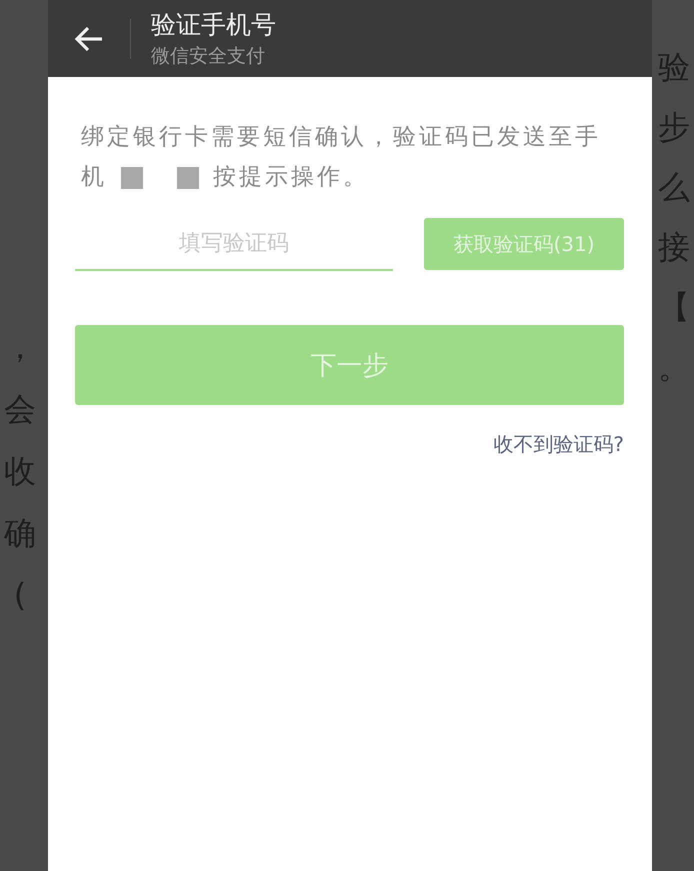 The height and width of the screenshot is (871, 694). What do you see at coordinates (20, 595) in the screenshot?
I see `background-text: (` at bounding box center [20, 595].